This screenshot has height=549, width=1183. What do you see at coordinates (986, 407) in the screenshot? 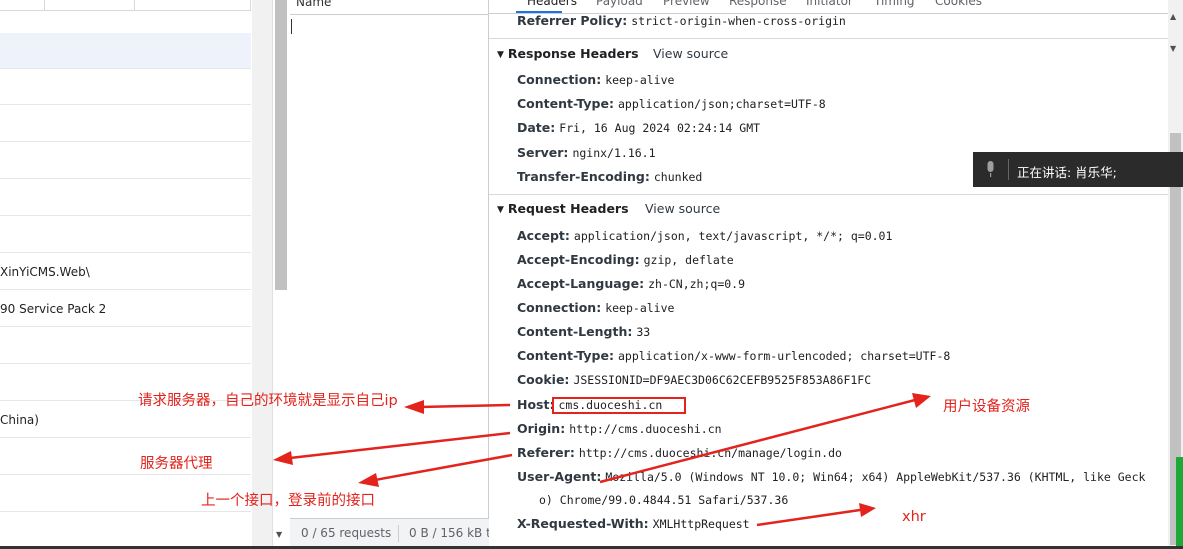
I see `user-agent-annotation: 用户设备资源` at bounding box center [986, 407].